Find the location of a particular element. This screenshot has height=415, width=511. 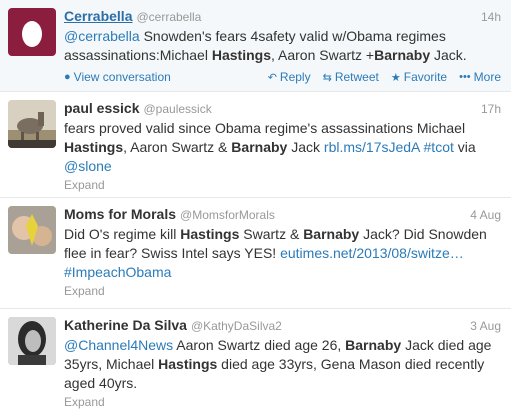

speech-bubble-icon: ● is located at coordinates (67, 77).